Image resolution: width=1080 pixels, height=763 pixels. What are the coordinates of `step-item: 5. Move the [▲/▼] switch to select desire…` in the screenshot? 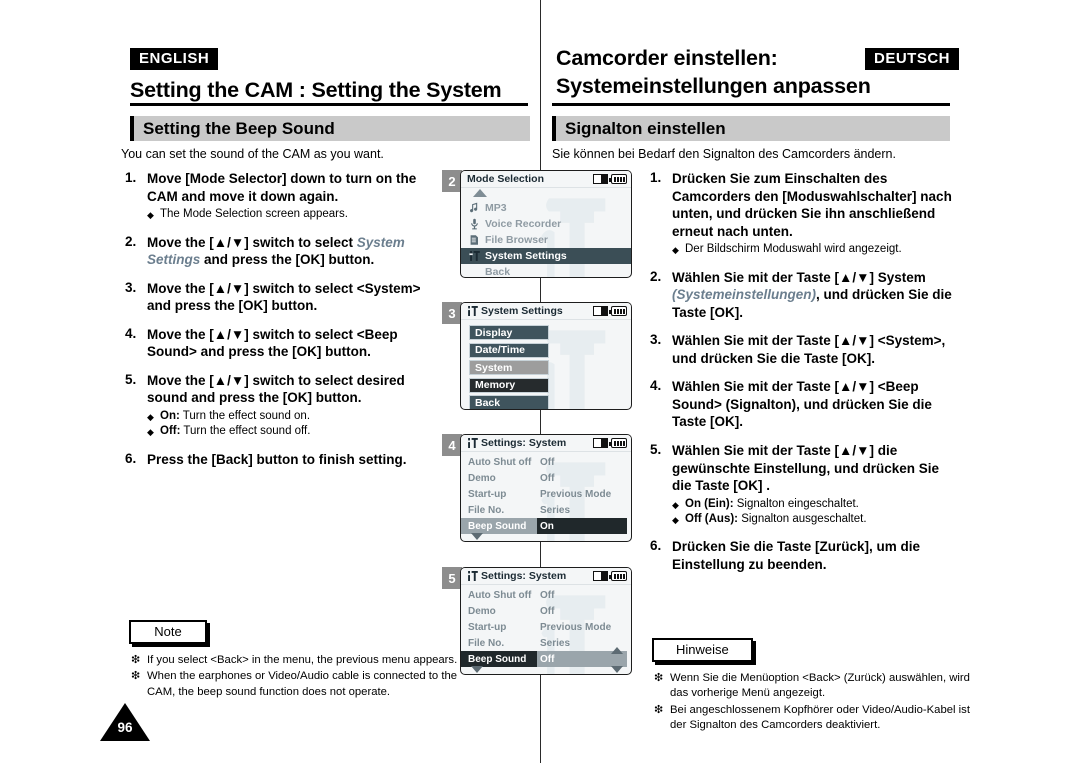 It's located at (278, 406).